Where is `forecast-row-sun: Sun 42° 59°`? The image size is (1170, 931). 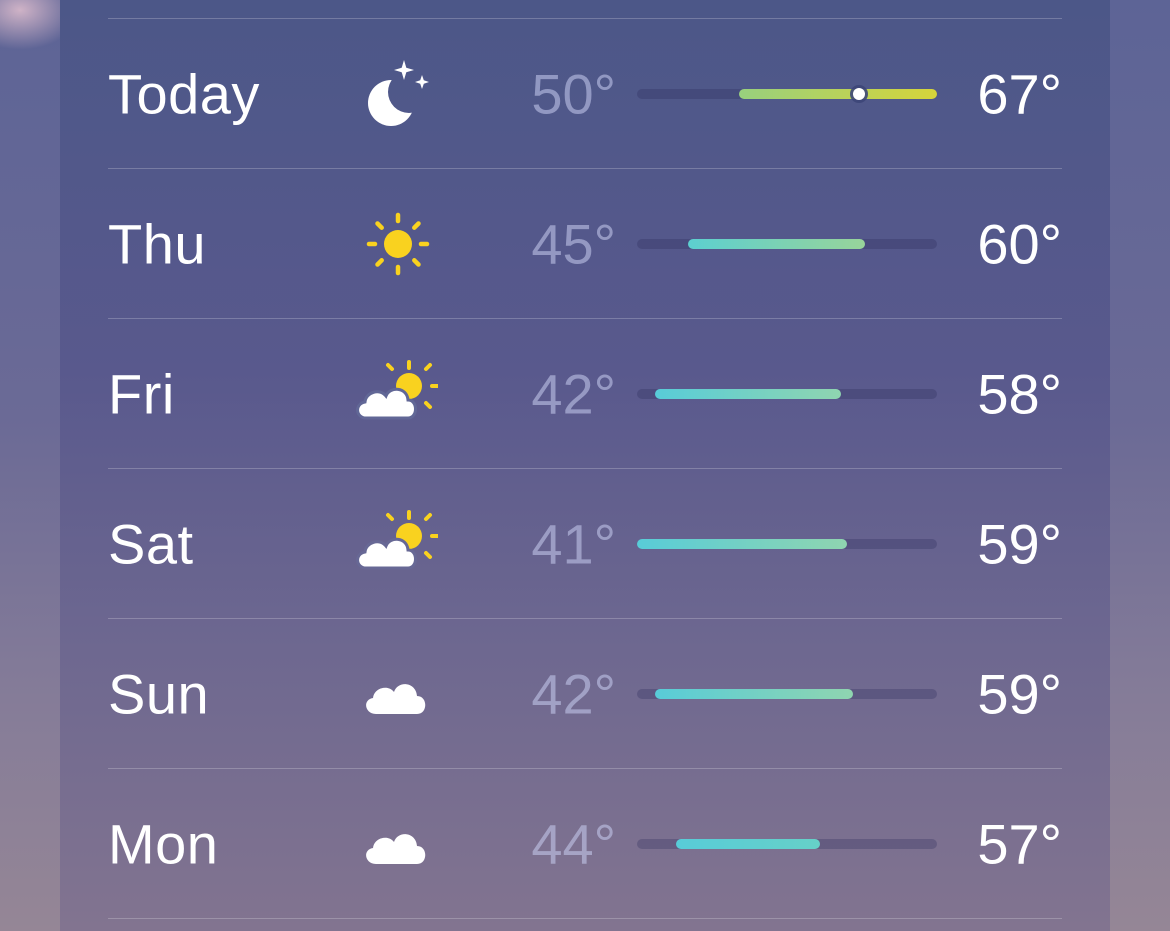
forecast-row-sun: Sun 42° 59° is located at coordinates (585, 694).